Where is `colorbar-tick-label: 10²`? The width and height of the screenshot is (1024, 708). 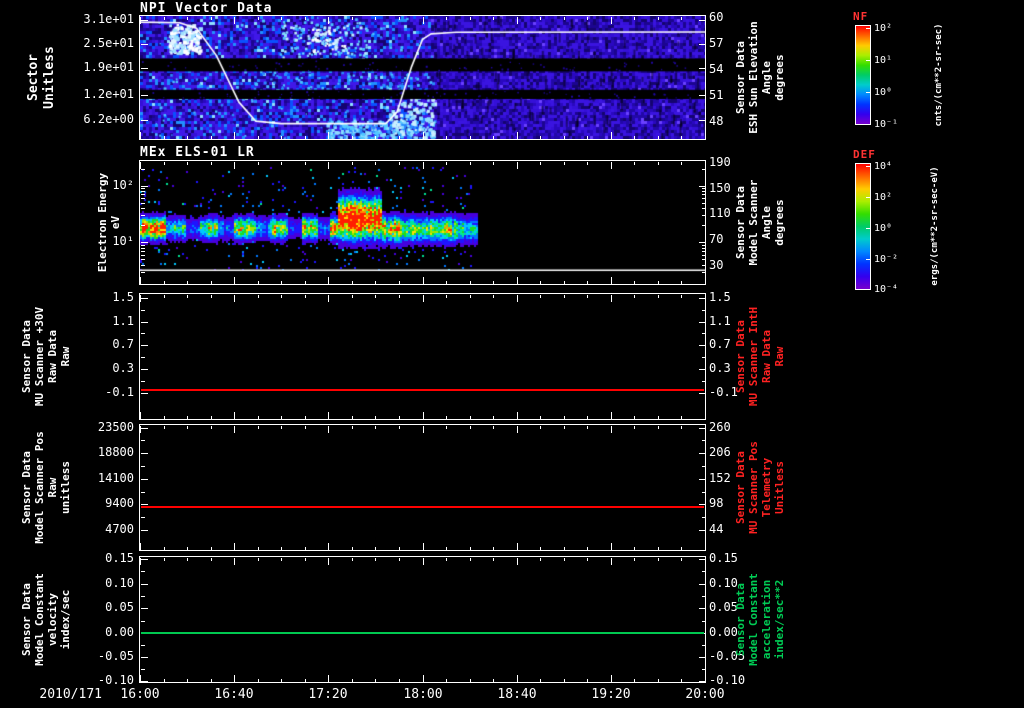 colorbar-tick-label: 10² is located at coordinates (883, 28).